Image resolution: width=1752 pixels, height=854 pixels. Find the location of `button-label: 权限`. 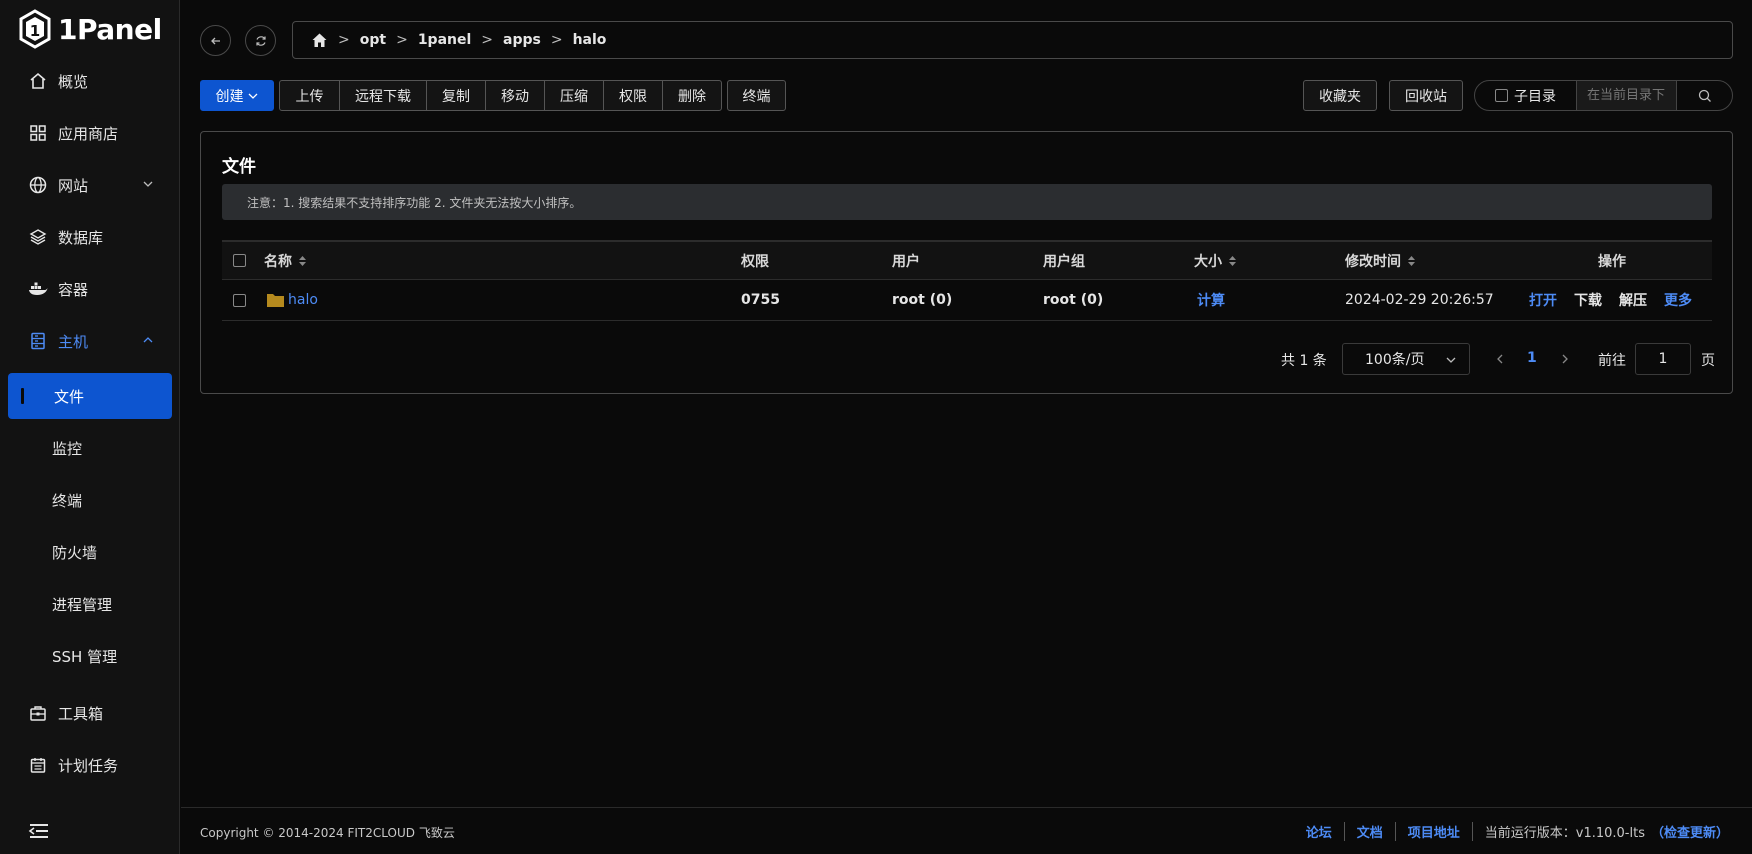

button-label: 权限 is located at coordinates (633, 96).